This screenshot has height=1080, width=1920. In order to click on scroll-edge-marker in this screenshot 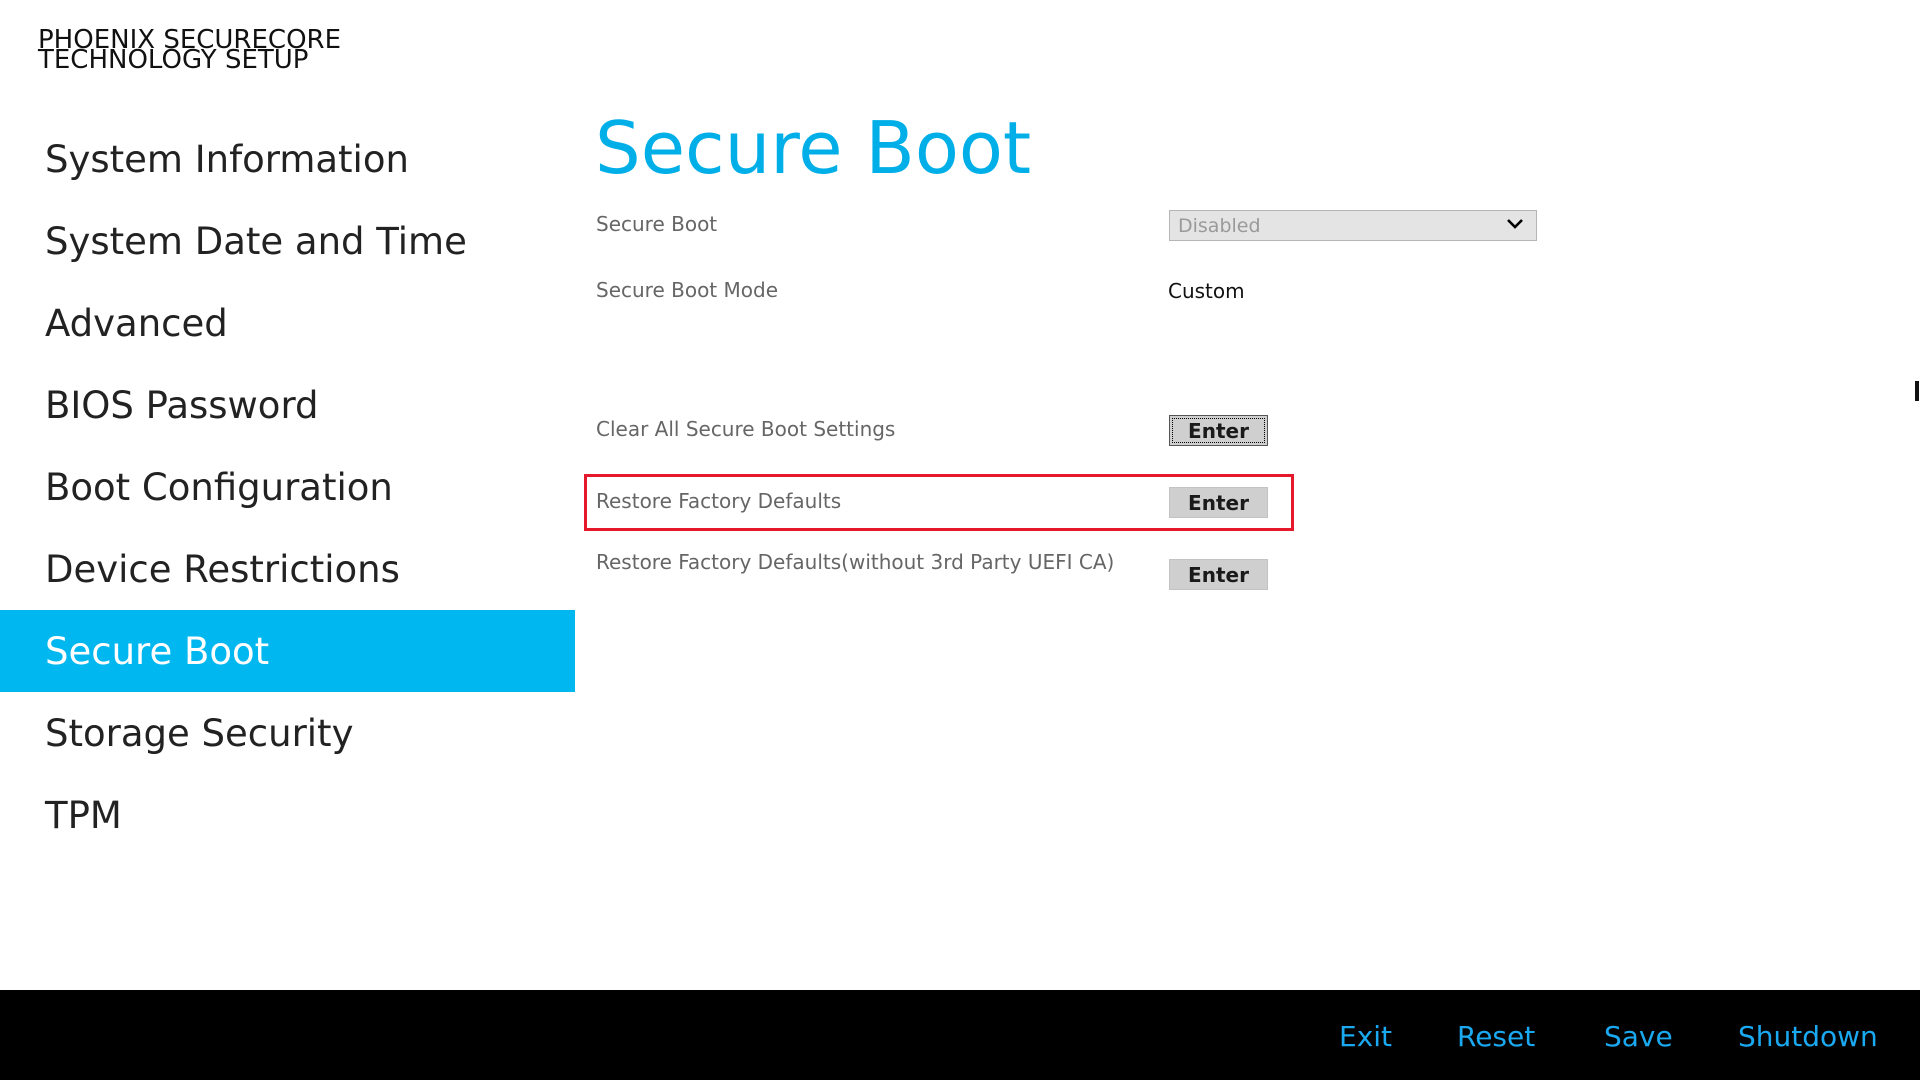, I will do `click(1917, 391)`.